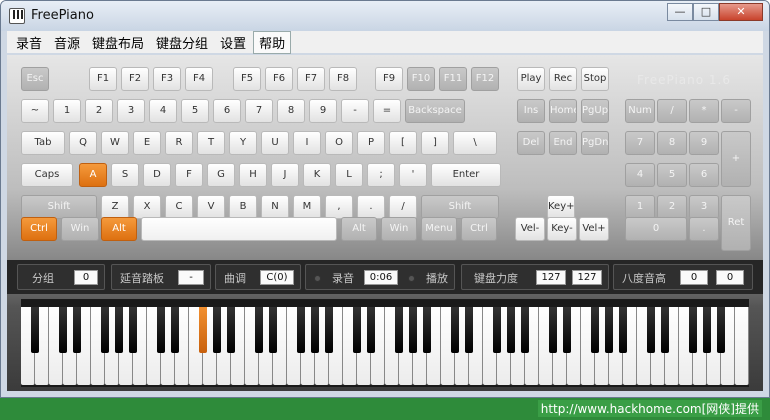 The width and height of the screenshot is (770, 420). I want to click on group-value: 0, so click(86, 277).